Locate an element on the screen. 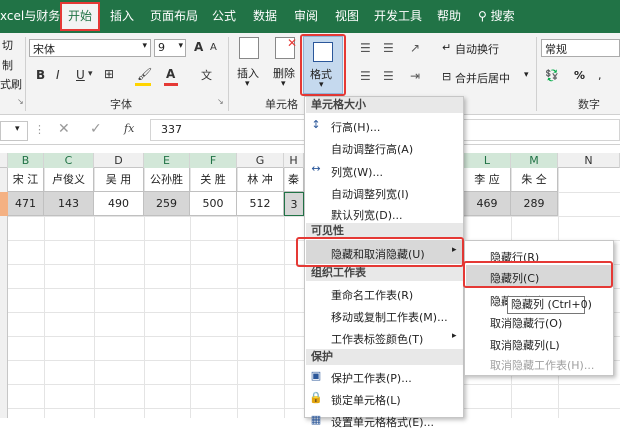  row-height-icon: ↕ is located at coordinates (316, 124).